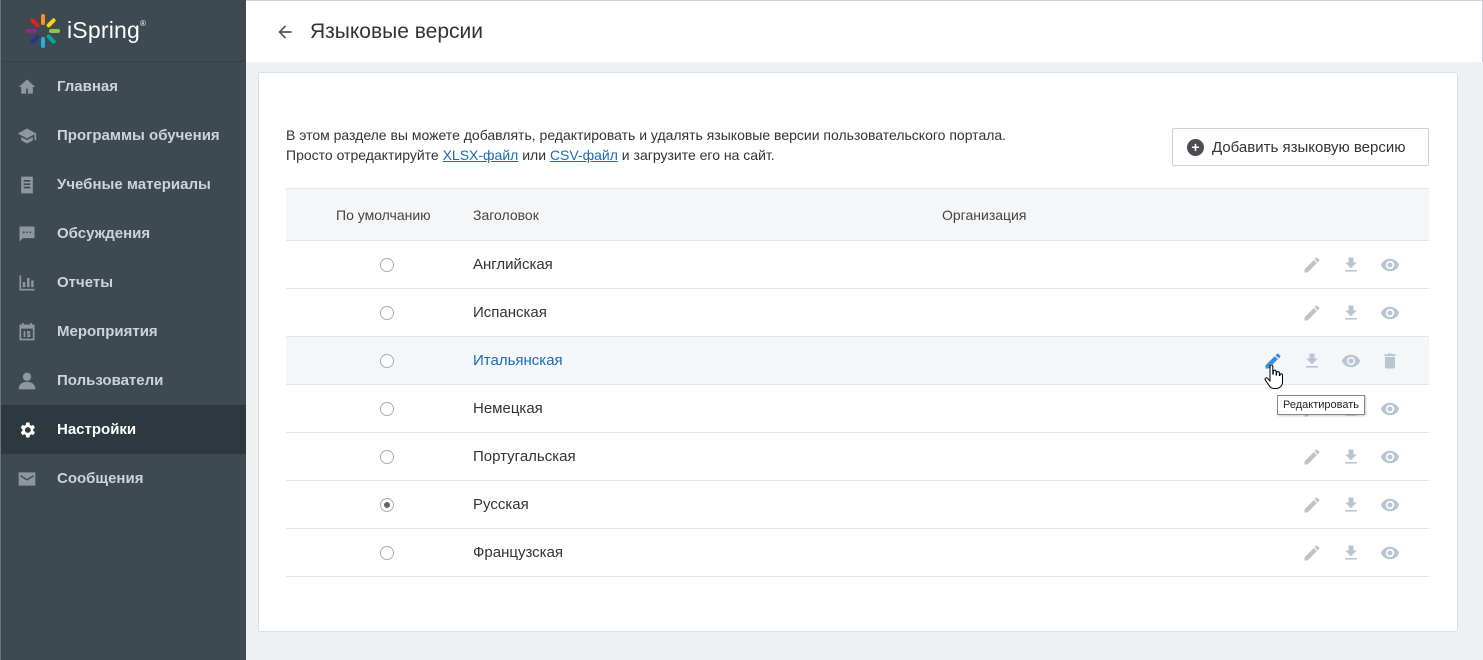  What do you see at coordinates (104, 233) in the screenshot?
I see `sidebar-item-label: Обсуждения` at bounding box center [104, 233].